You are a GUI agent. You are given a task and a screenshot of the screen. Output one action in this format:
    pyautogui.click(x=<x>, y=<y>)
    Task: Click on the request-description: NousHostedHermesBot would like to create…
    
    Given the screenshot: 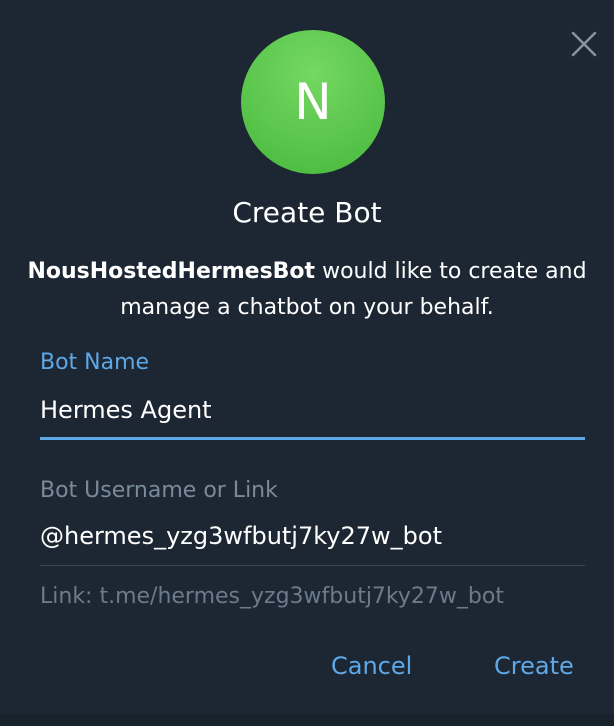 What is the action you would take?
    pyautogui.click(x=307, y=290)
    